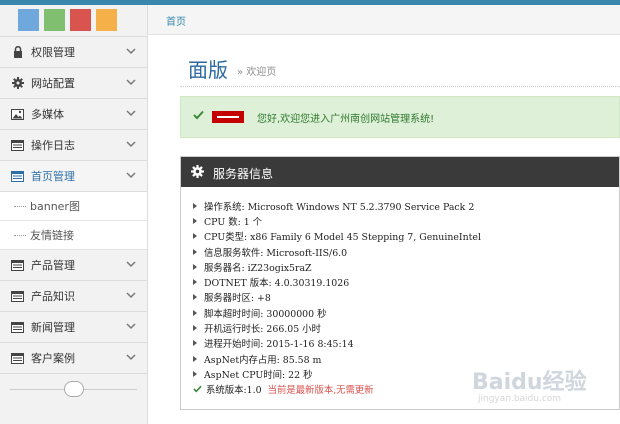 The image size is (620, 424). Describe the element at coordinates (73, 83) in the screenshot. I see `sidebar-item-site-config: 网站配置` at that location.